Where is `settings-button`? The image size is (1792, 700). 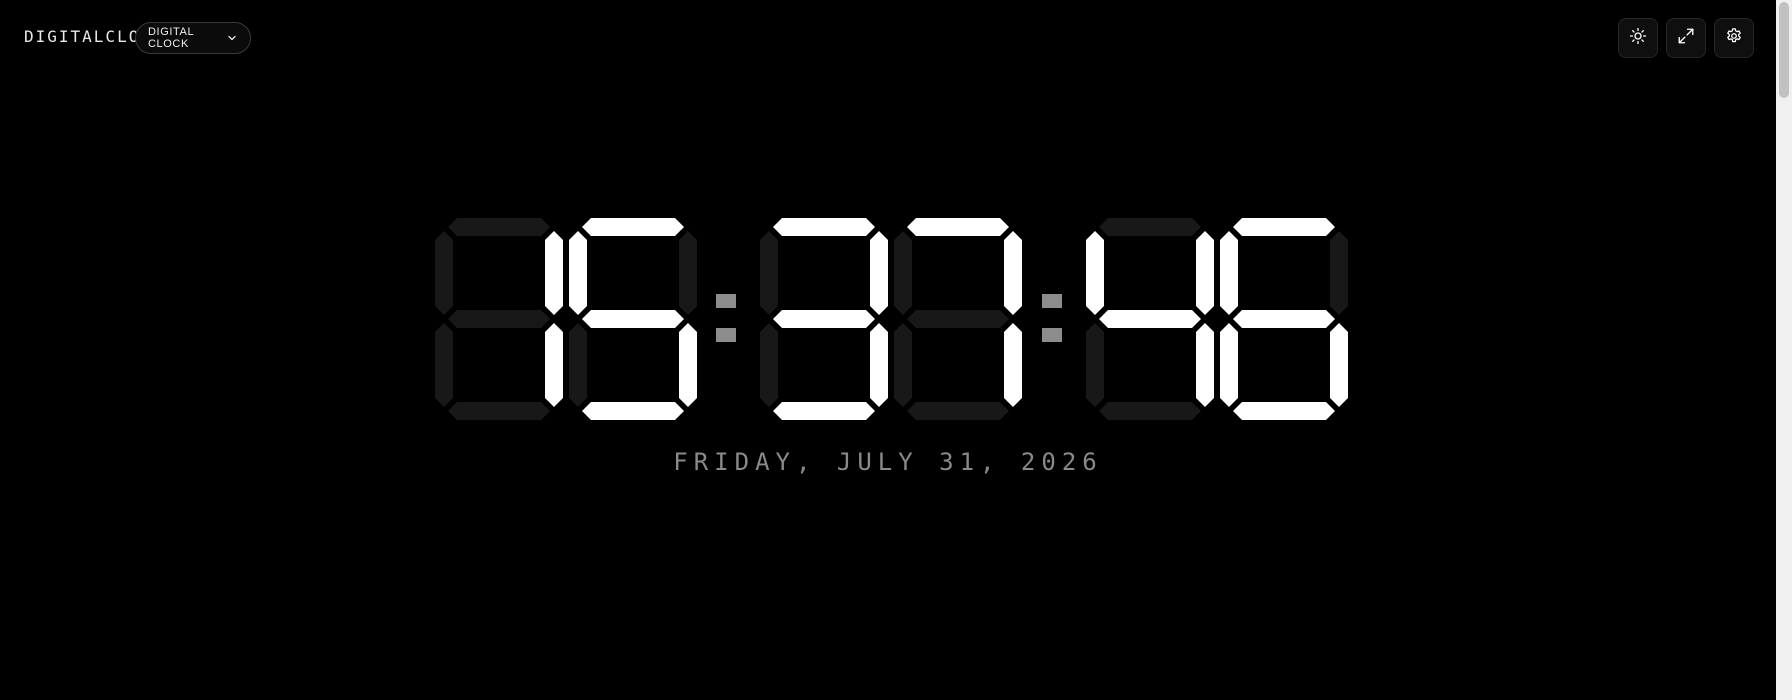 settings-button is located at coordinates (1734, 38).